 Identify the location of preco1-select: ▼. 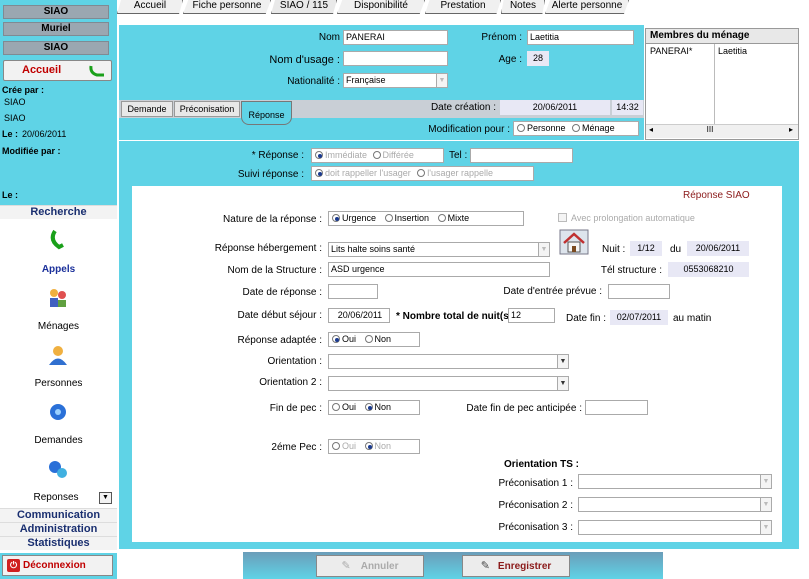
(675, 481).